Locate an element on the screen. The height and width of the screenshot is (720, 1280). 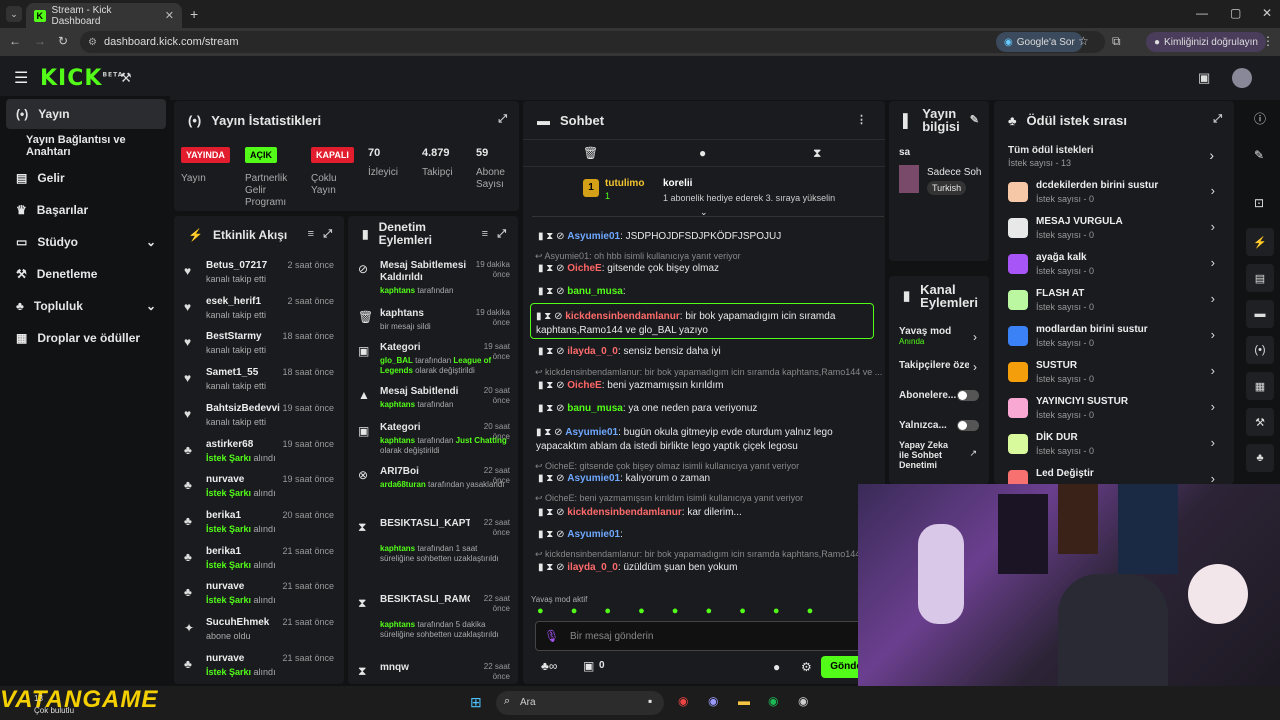
chat-message: ▮ ⧗ ⊘ Asyumie01: kalıyorum o zaman is located at coordinates (624, 478).